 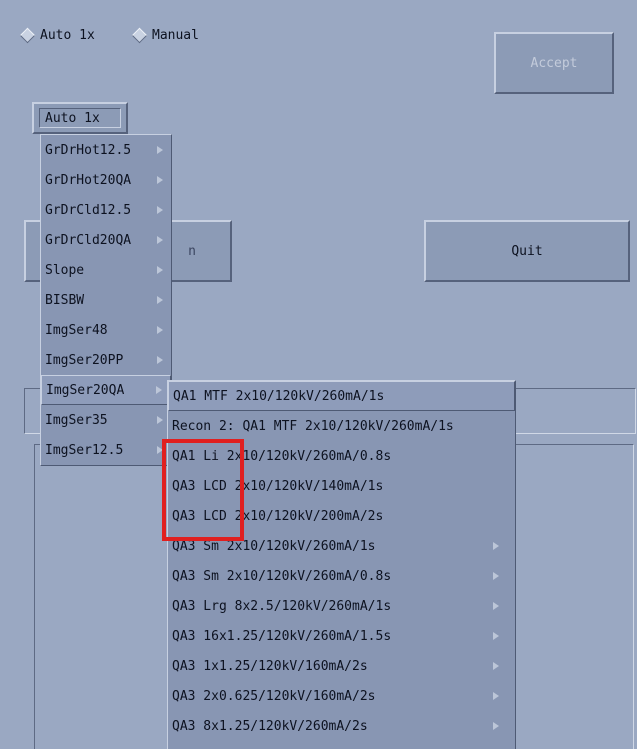 I want to click on option-menu-label: Auto 1x, so click(x=80, y=118).